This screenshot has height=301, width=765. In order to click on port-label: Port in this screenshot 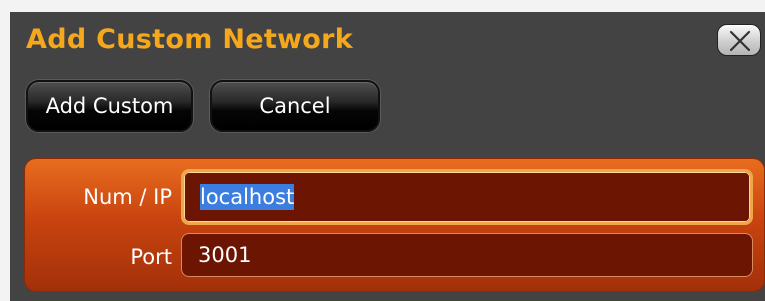, I will do `click(151, 257)`.